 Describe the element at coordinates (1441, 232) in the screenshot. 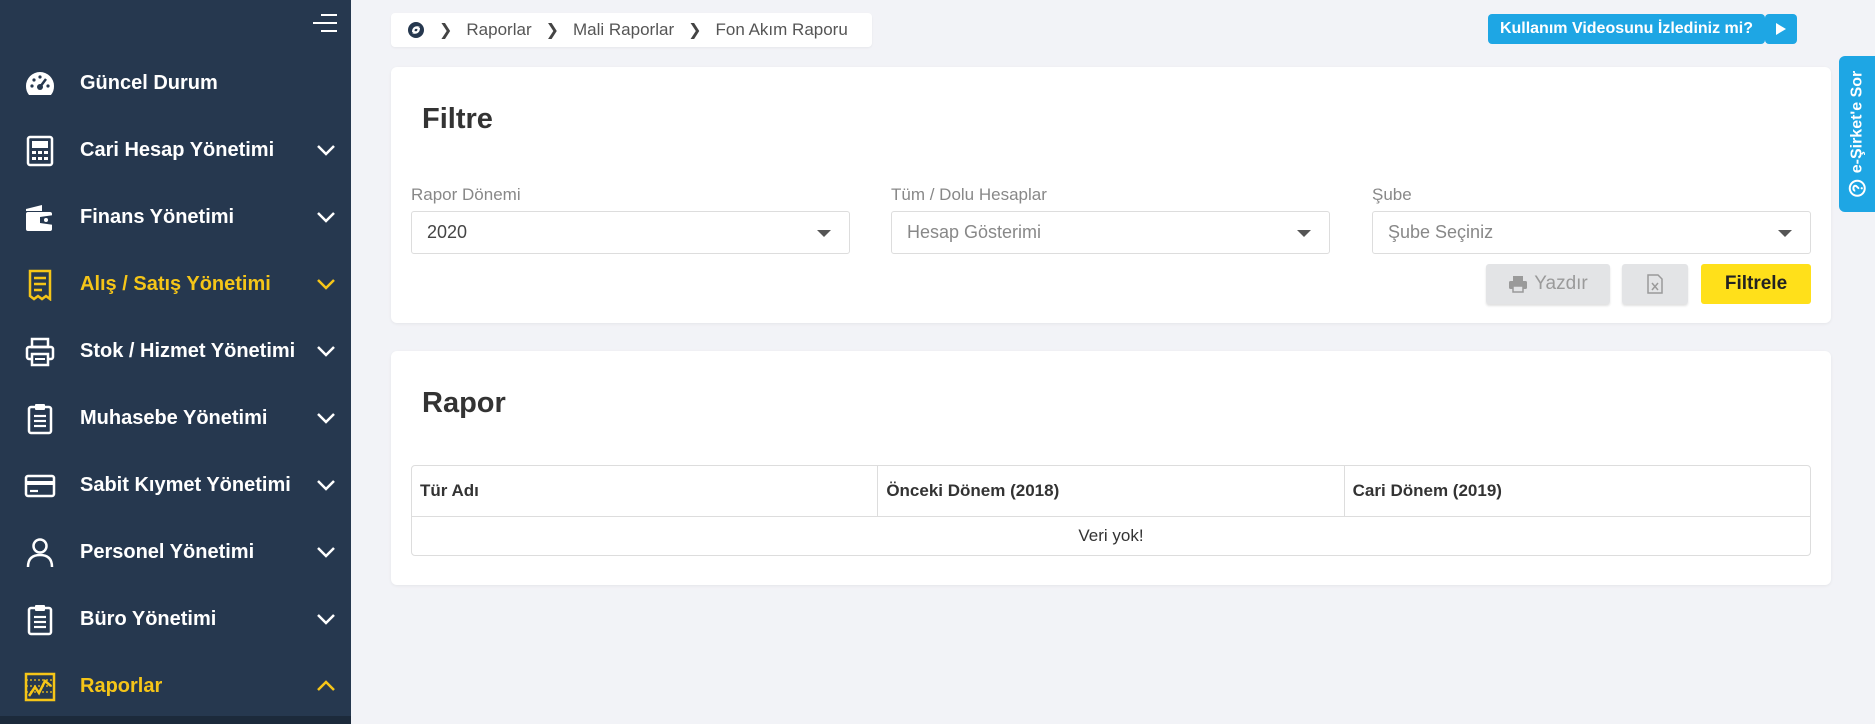

I see `branch-placeholder: Şube Seçiniz` at that location.